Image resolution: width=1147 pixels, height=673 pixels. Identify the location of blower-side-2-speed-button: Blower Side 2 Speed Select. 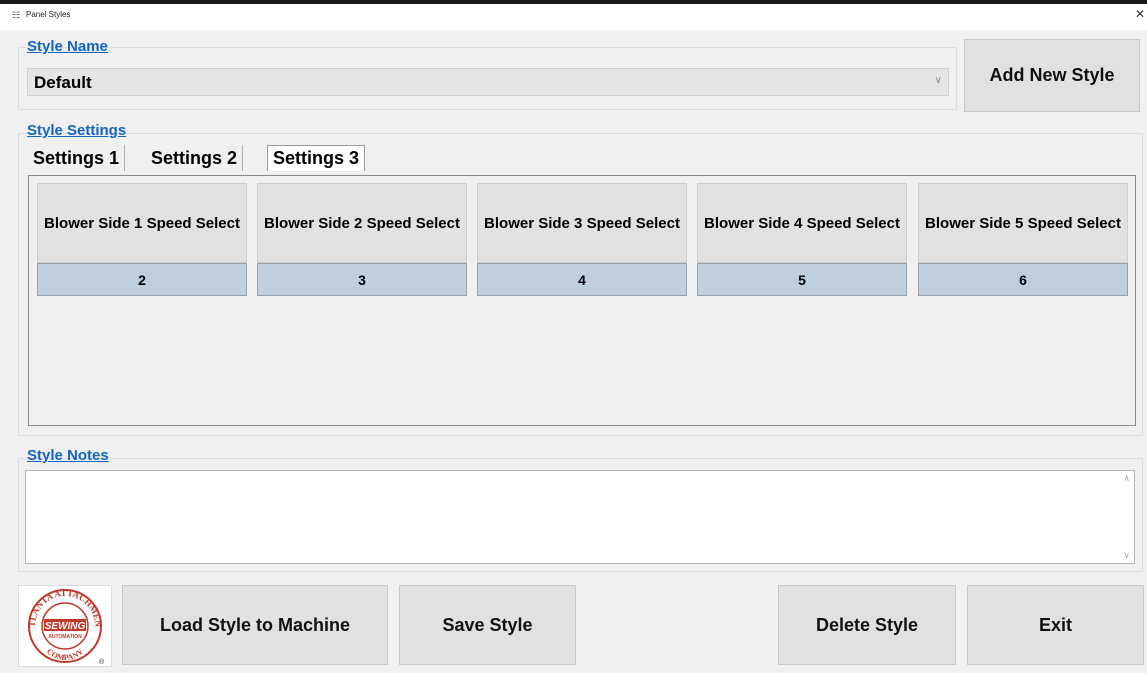
(362, 223).